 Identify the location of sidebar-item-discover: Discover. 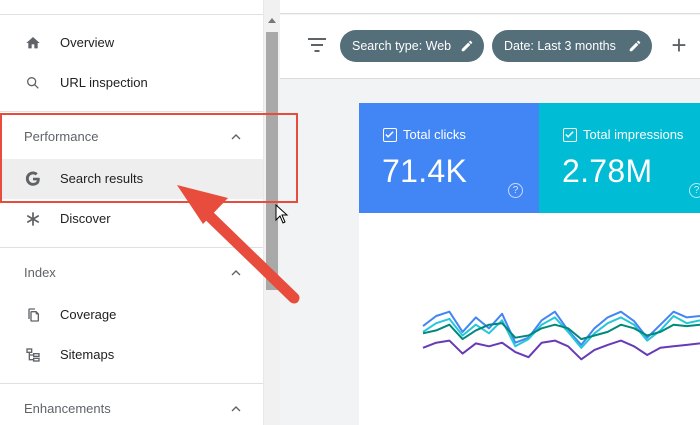
(131, 219).